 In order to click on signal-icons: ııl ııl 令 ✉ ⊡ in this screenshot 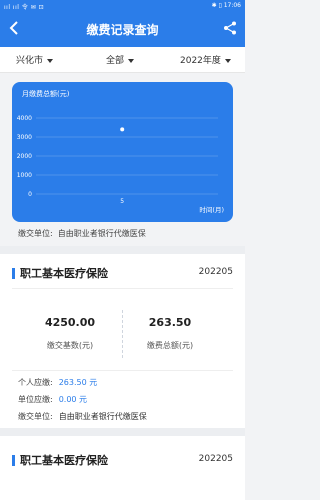, I will do `click(24, 7)`.